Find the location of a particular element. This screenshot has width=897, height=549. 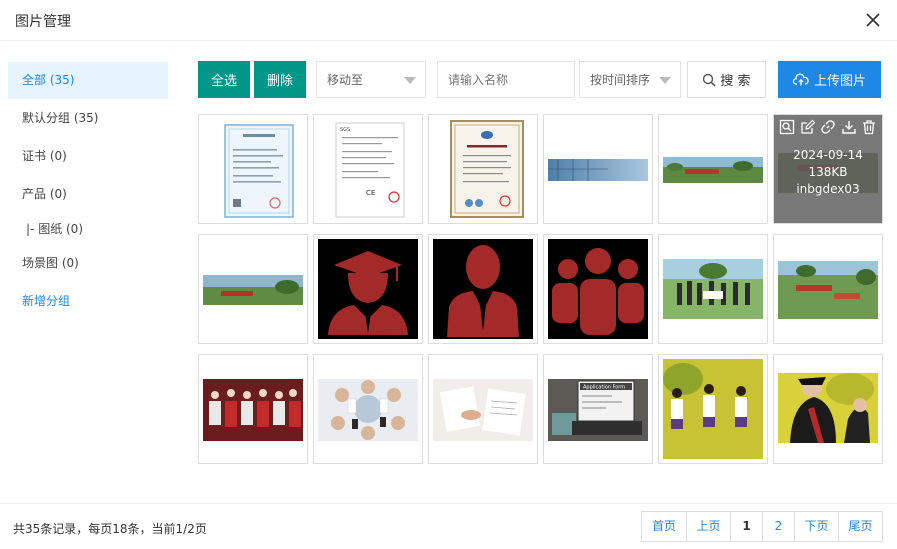

image-card-graduate-icon is located at coordinates (368, 289).